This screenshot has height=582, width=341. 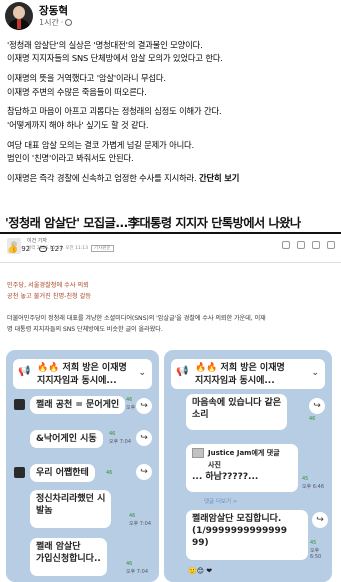 I want to click on post-line: 여당 대표 암살 모의는 결코 가볍게 넘길 문제가 아니다., so click(x=101, y=144).